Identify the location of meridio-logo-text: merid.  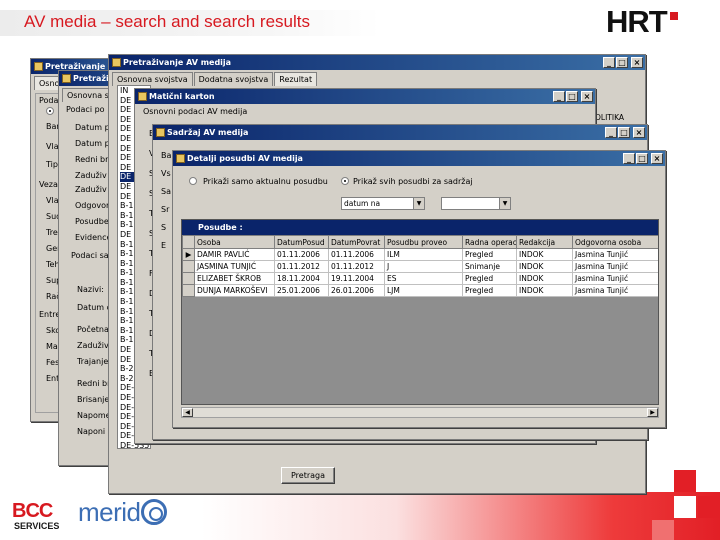
(109, 512).